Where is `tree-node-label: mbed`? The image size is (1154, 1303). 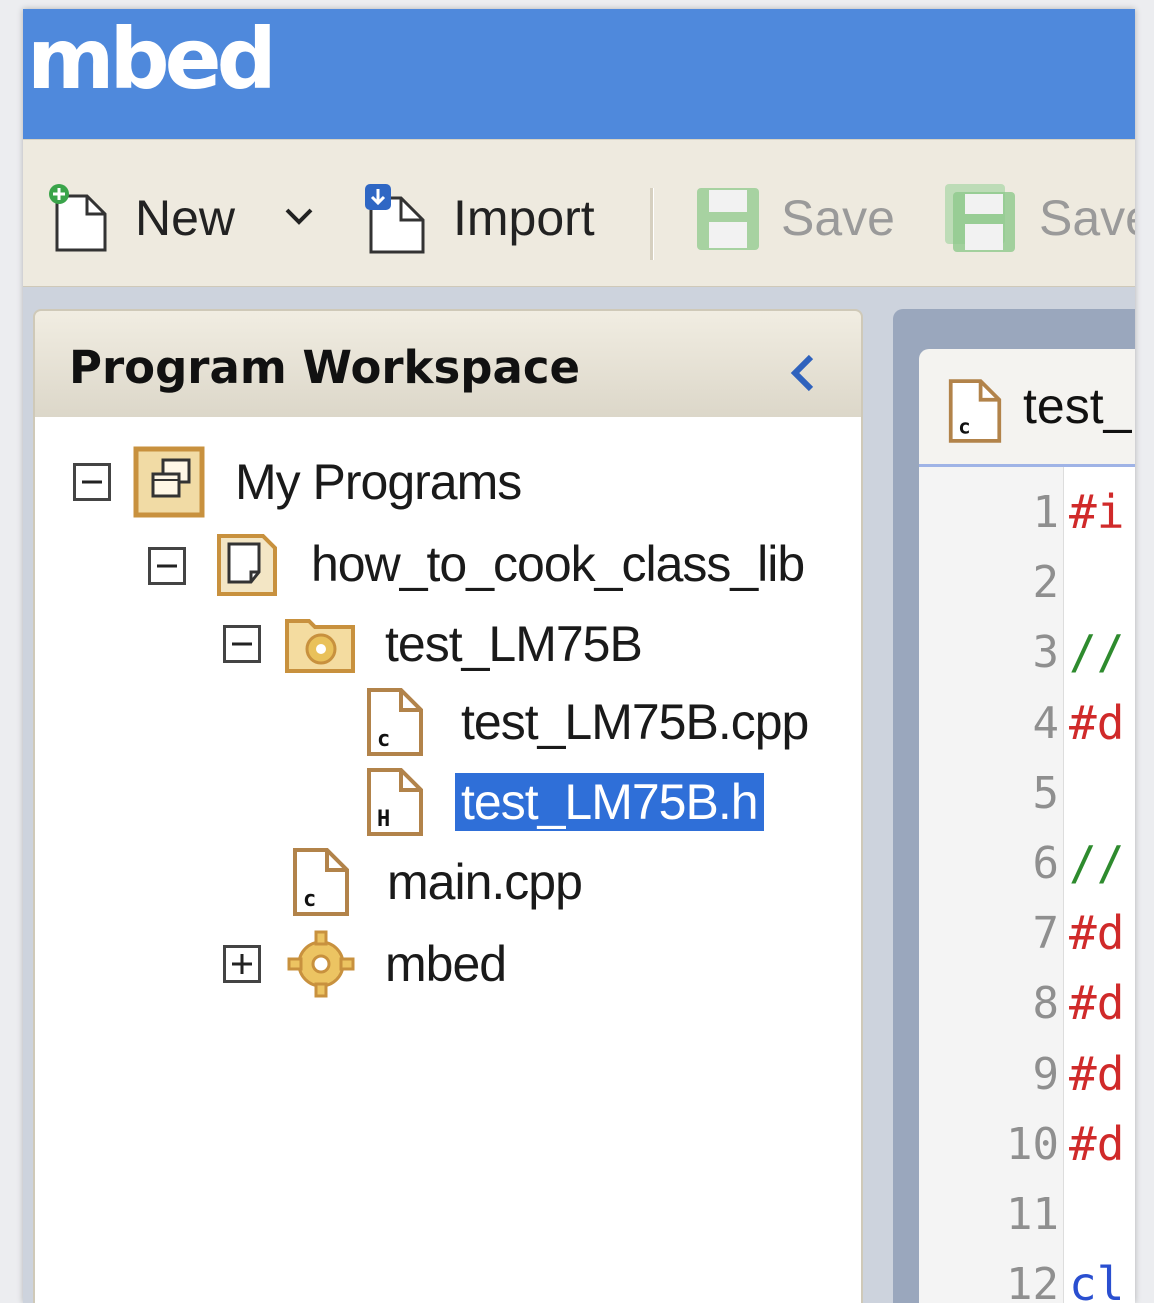
tree-node-label: mbed is located at coordinates (446, 964).